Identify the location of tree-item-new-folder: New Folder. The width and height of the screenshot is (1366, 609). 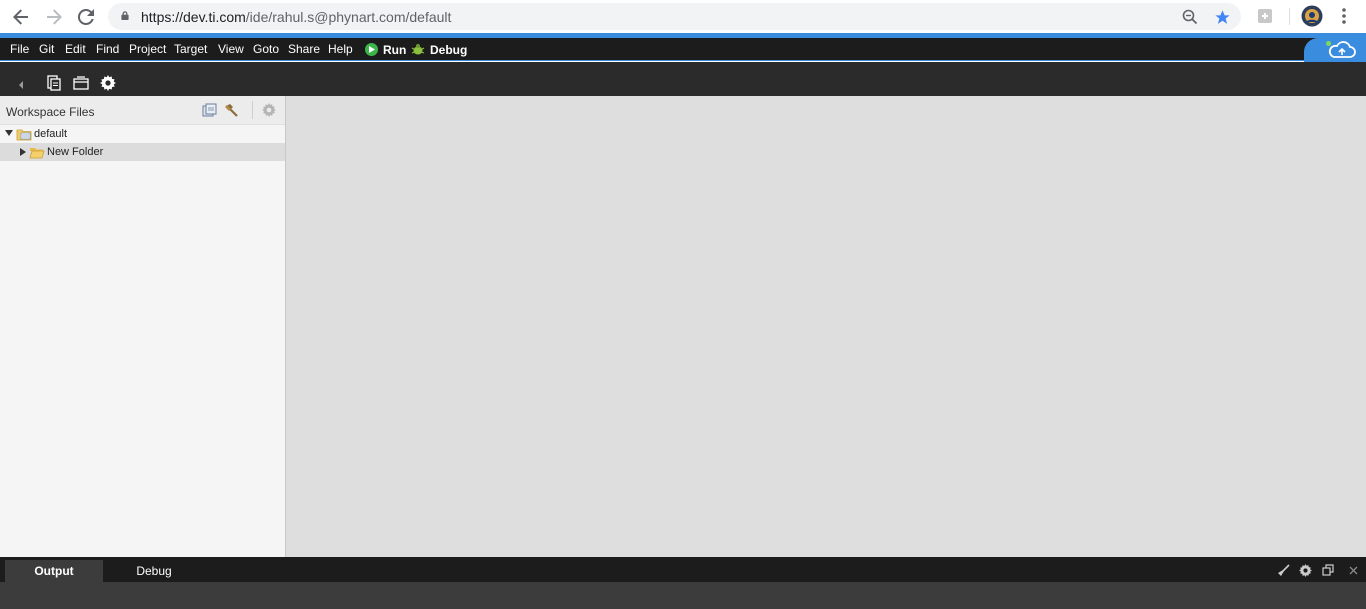
(142, 152).